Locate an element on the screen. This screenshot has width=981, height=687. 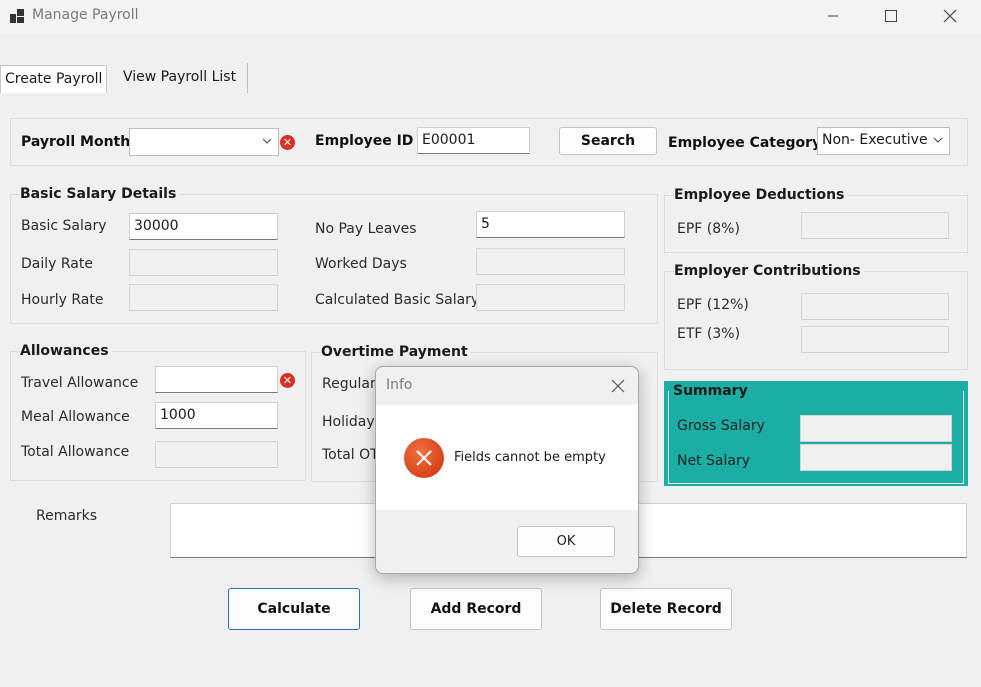
dialog-close-button is located at coordinates (618, 386).